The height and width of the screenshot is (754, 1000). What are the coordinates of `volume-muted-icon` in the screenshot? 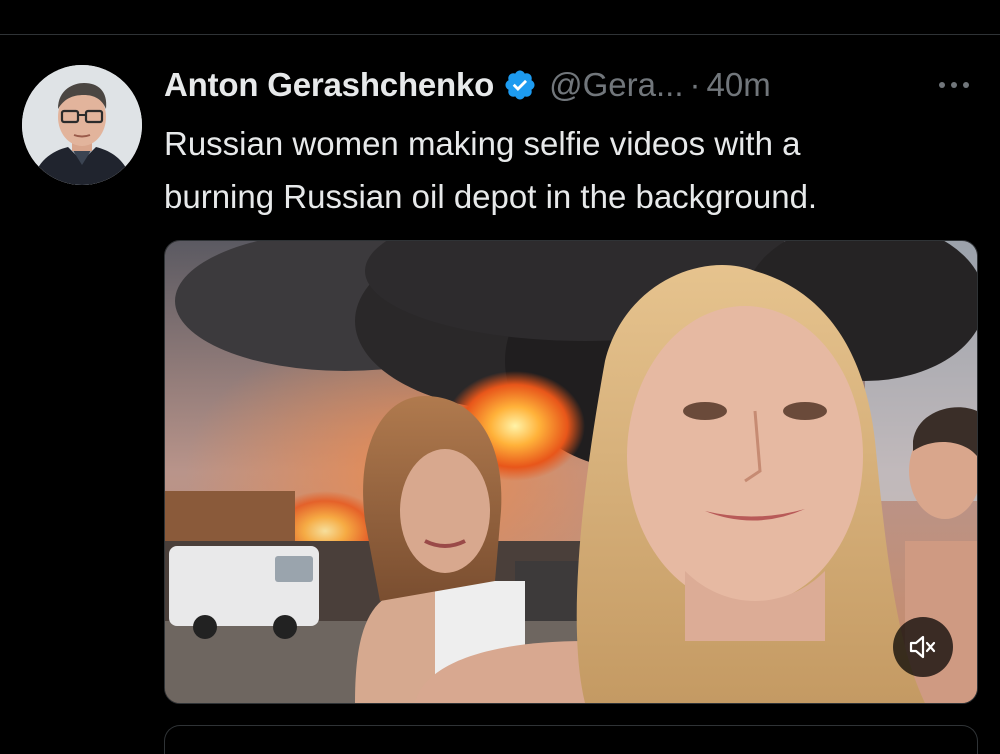 It's located at (923, 647).